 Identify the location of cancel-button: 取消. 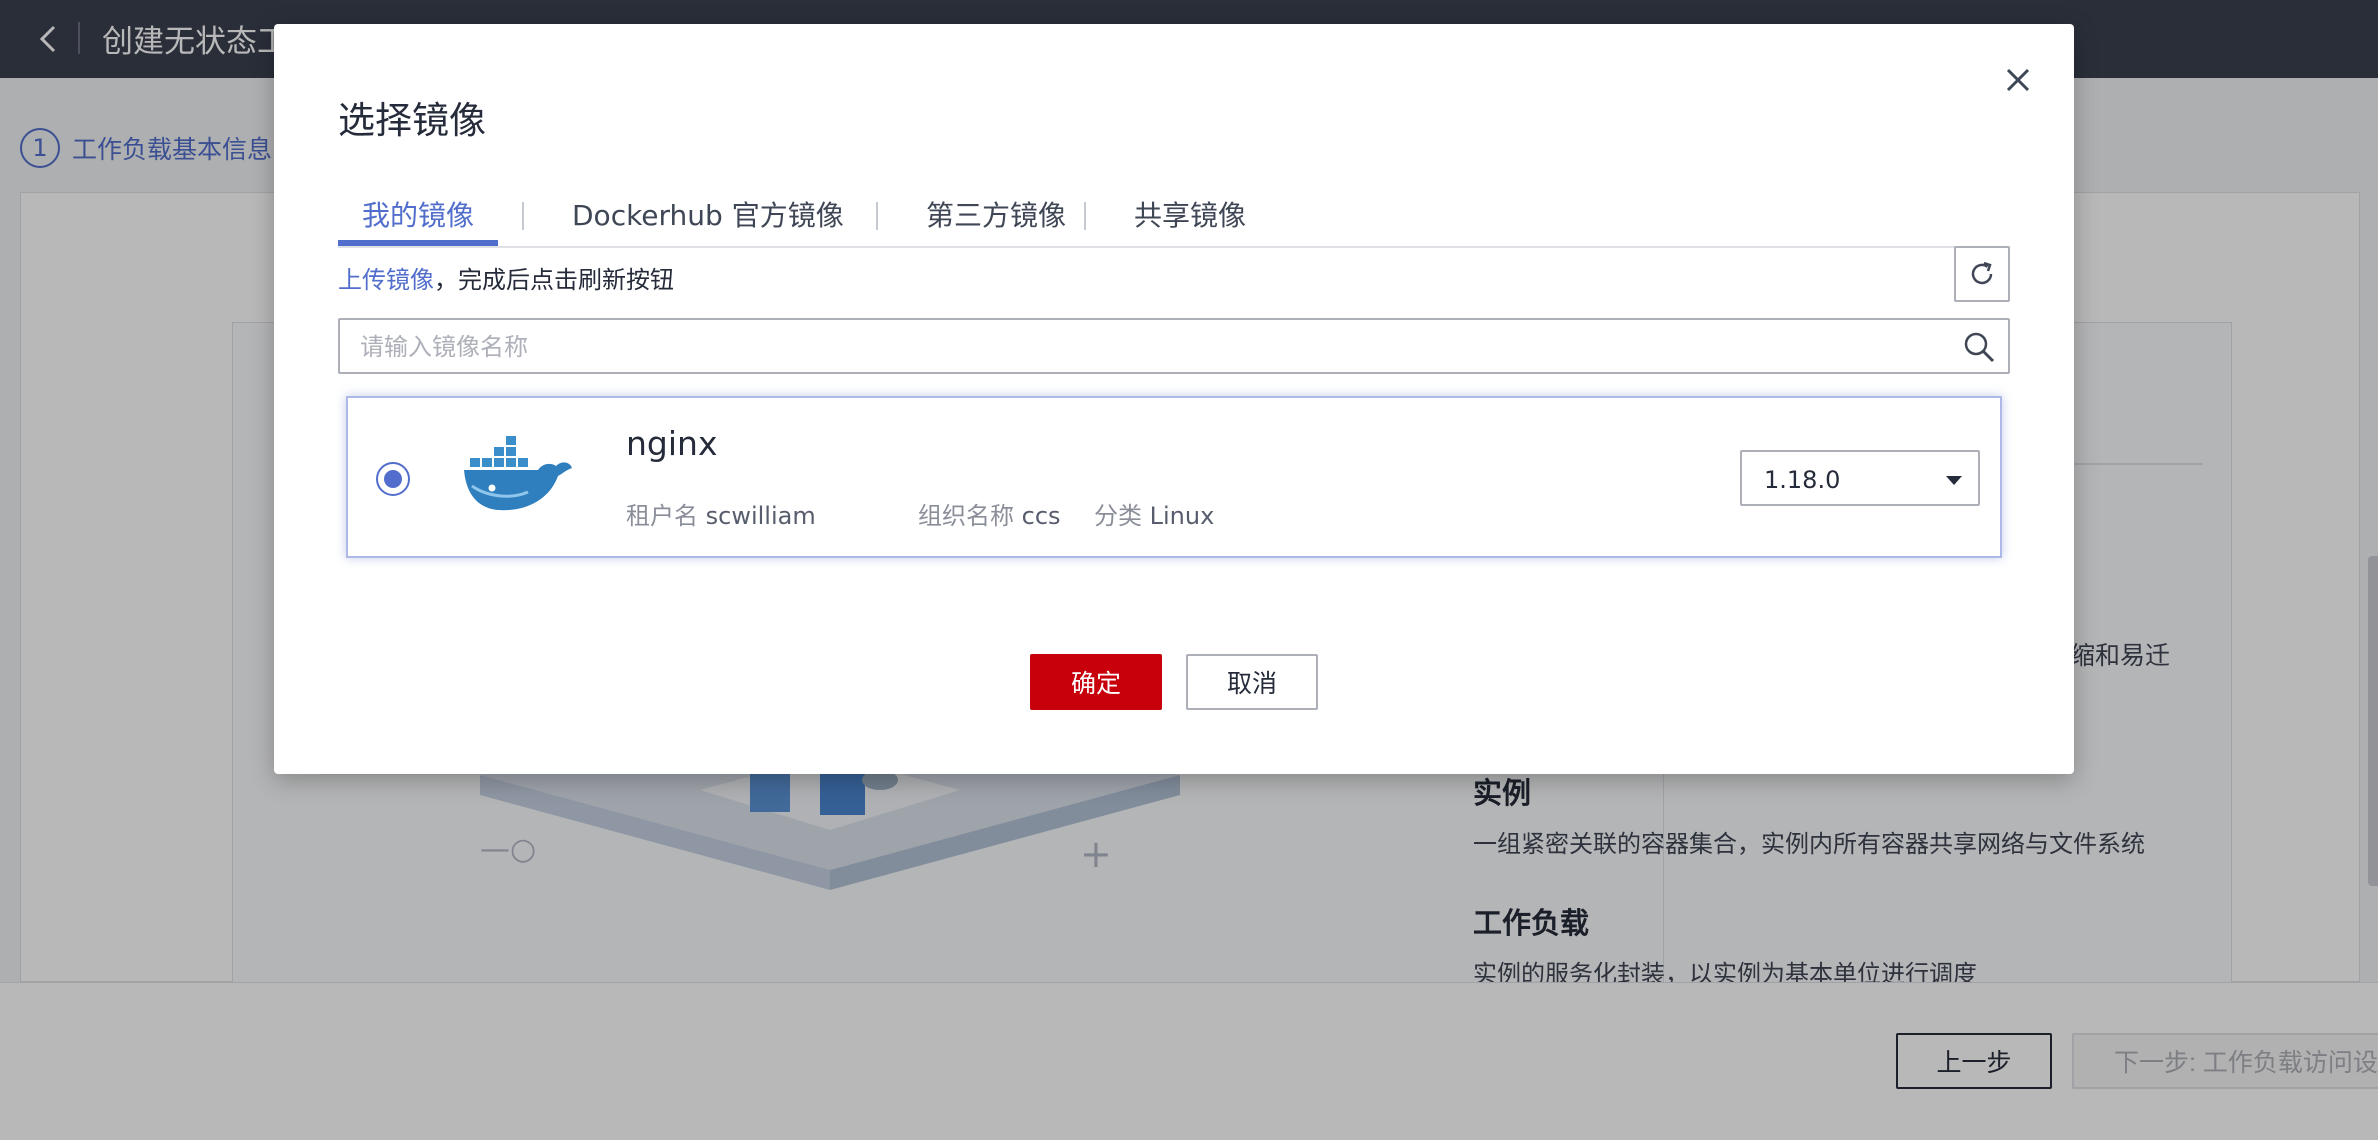
(1252, 682).